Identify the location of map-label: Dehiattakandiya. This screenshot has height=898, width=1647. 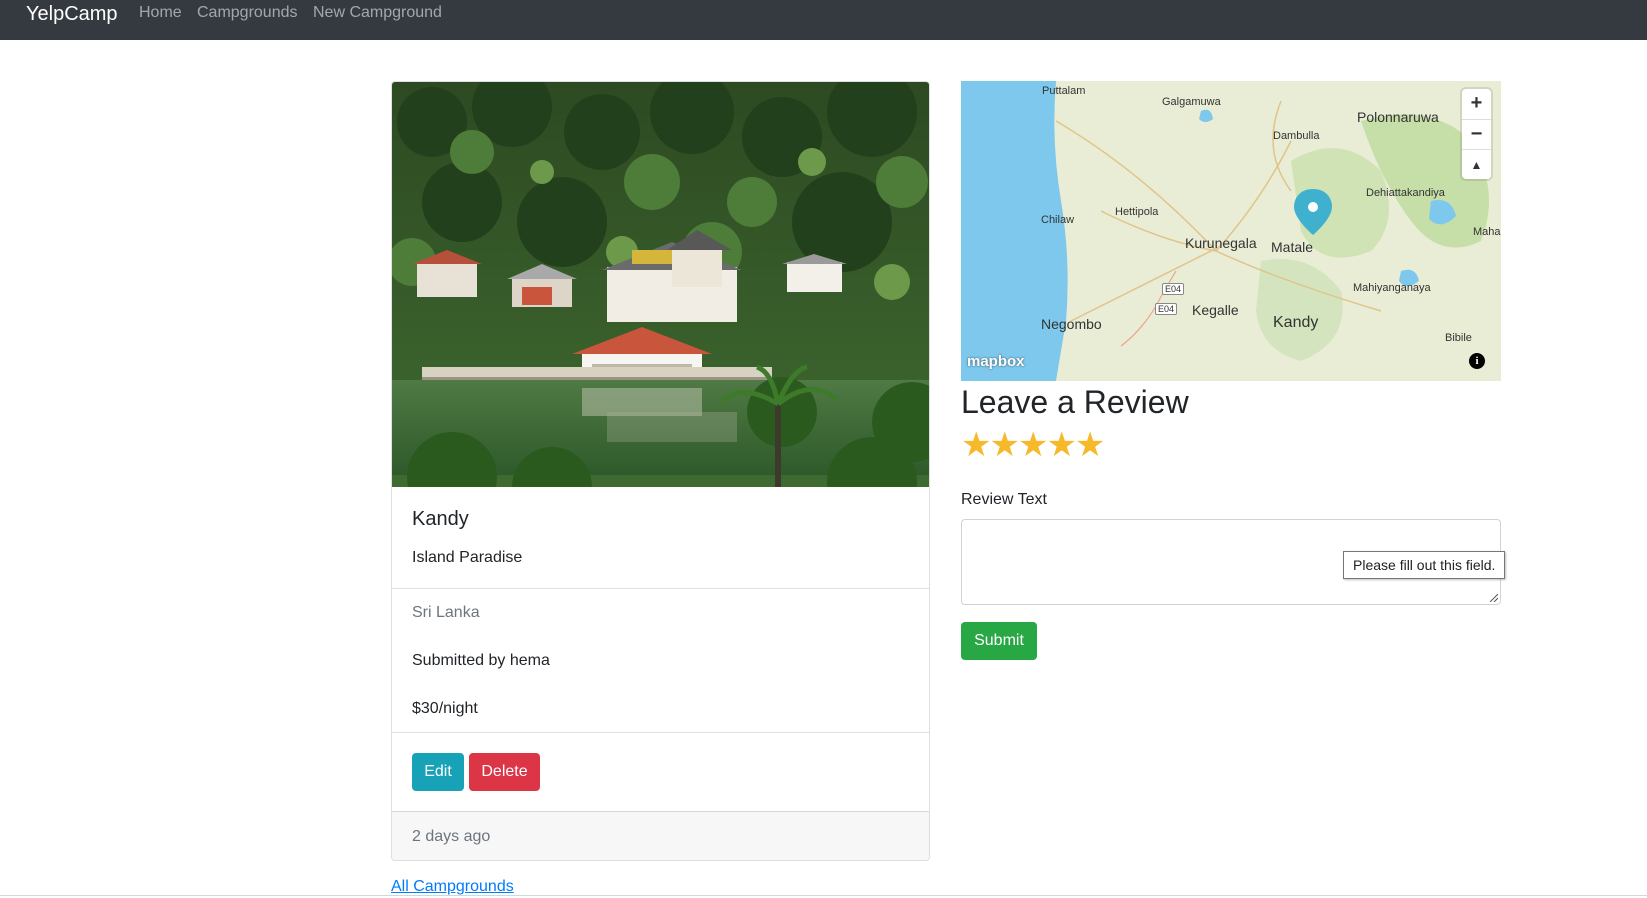
(1405, 193).